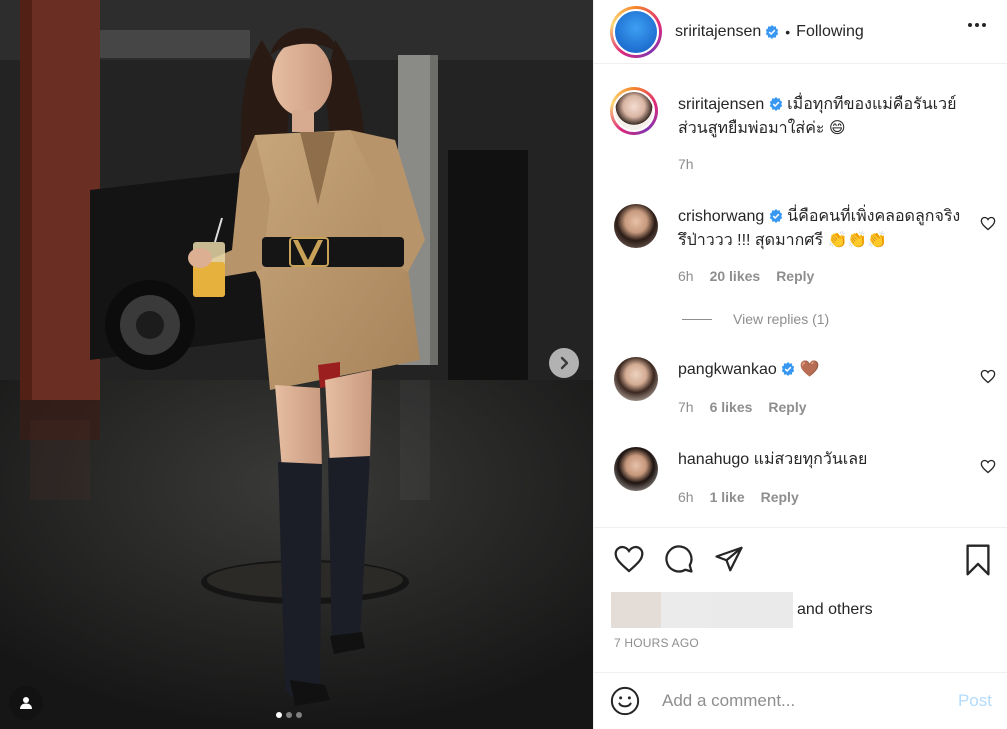  Describe the element at coordinates (823, 370) in the screenshot. I see `comment-text: pangkwankao 🤎` at that location.